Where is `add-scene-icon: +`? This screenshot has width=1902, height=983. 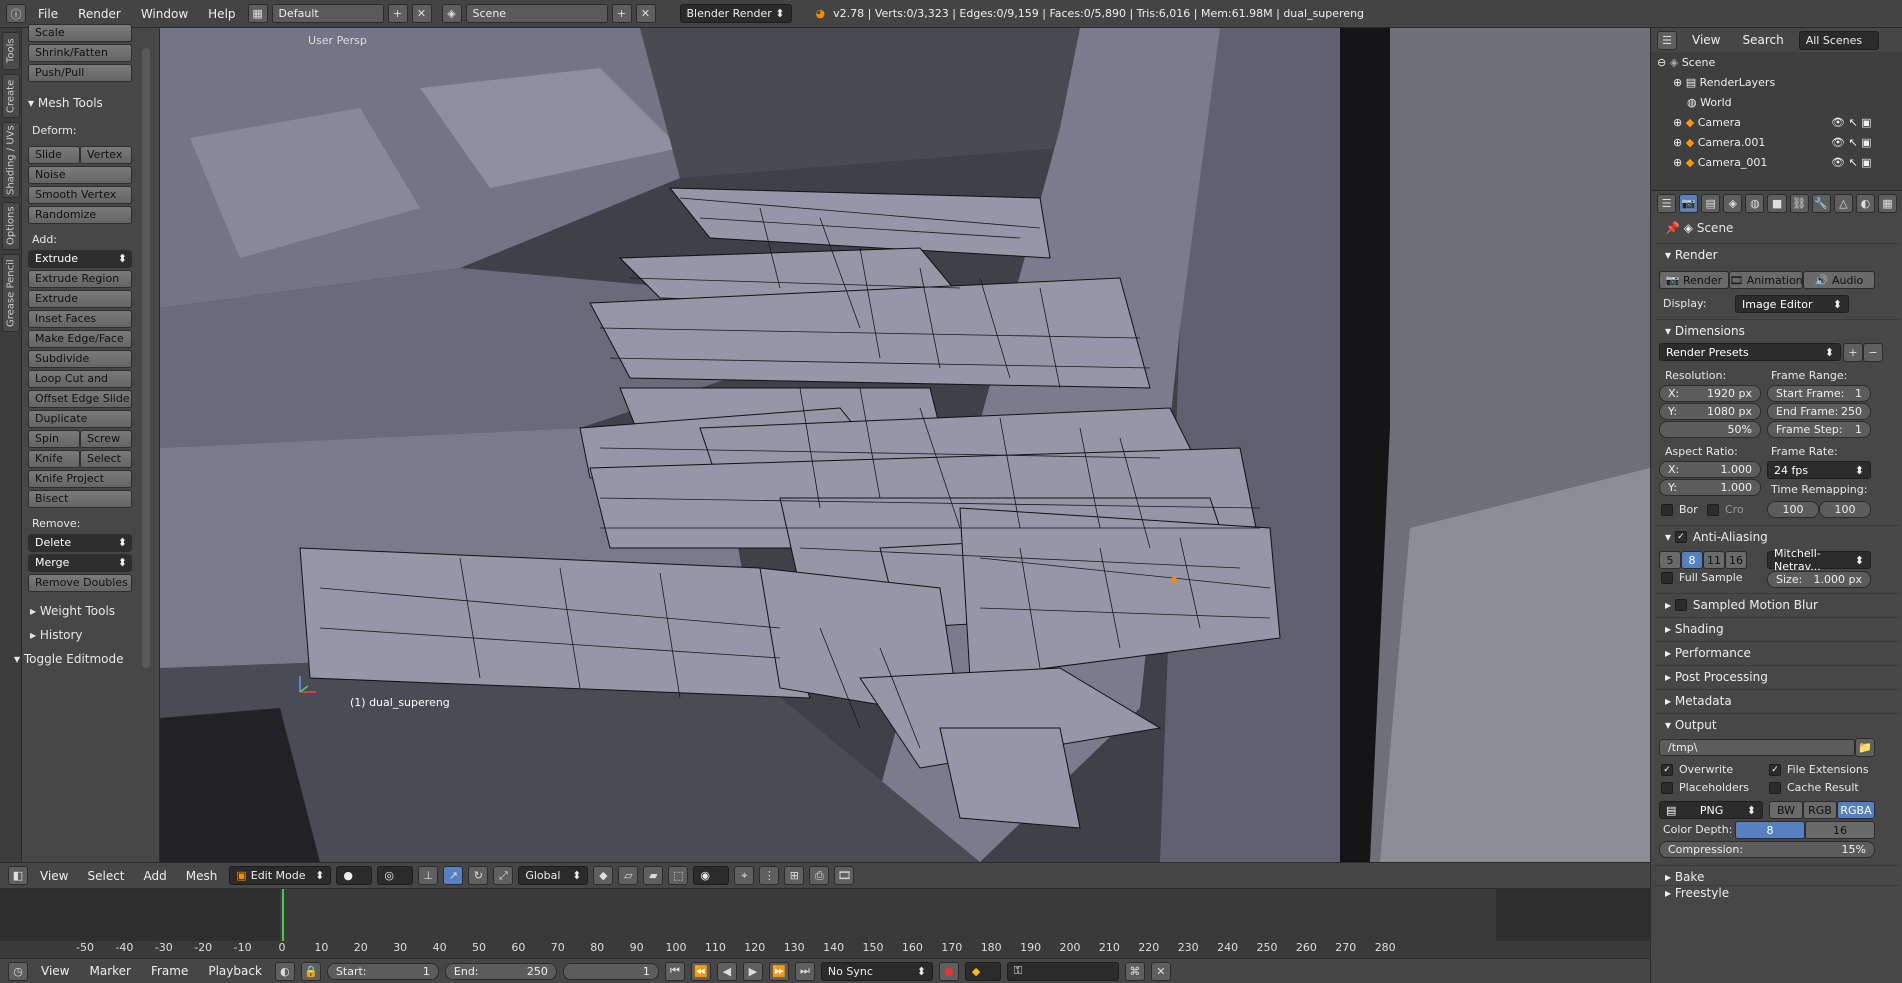
add-scene-icon: + is located at coordinates (621, 13).